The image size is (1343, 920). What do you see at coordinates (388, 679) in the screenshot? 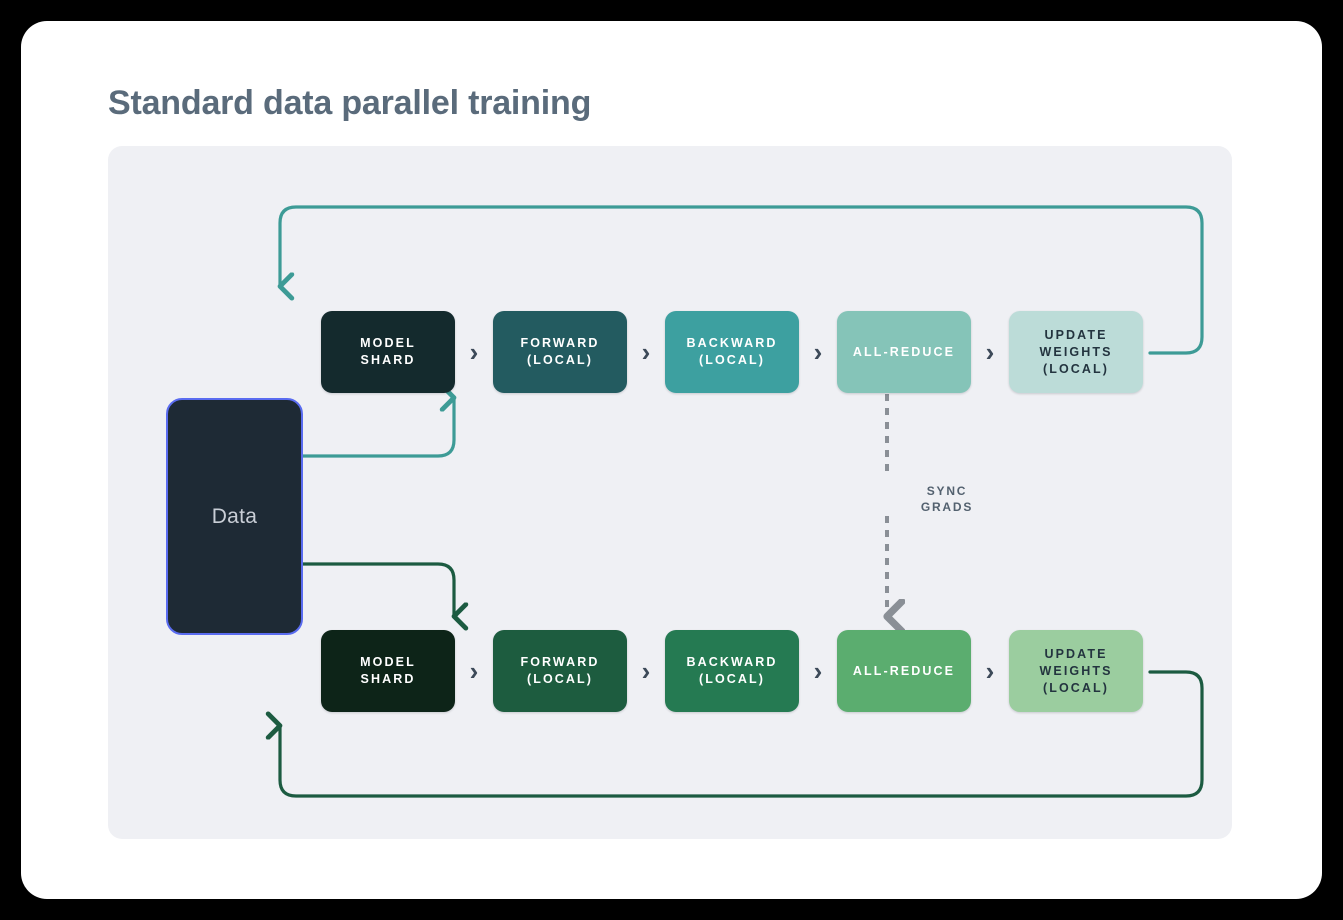
I see `replica-bottom-model-shard-label-2: SHARD` at bounding box center [388, 679].